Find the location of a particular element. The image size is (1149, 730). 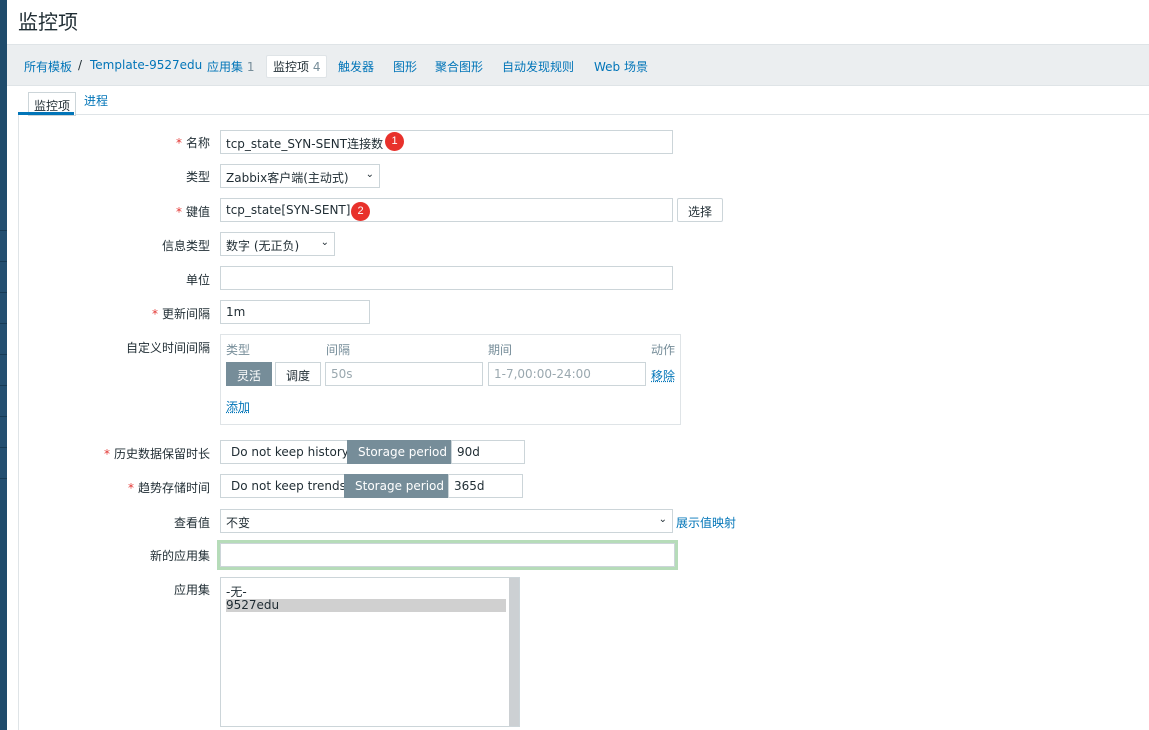

valuemap-select: 不变 ⌄ is located at coordinates (446, 521).